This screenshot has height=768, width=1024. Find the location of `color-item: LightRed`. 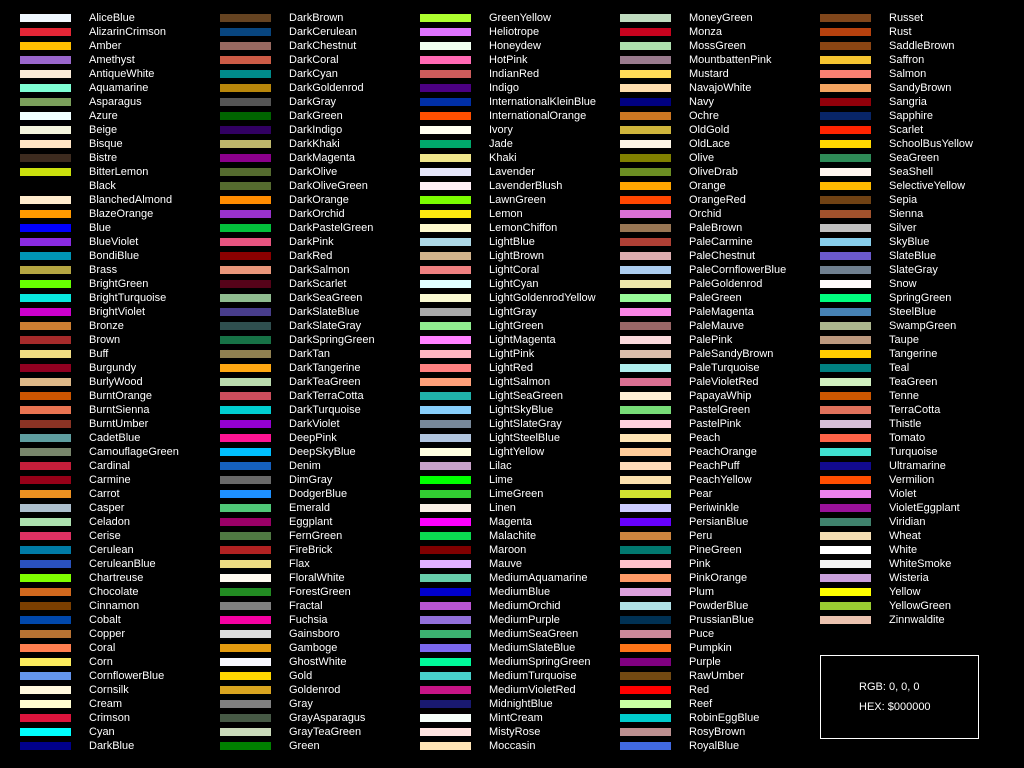

color-item: LightRed is located at coordinates (520, 369).